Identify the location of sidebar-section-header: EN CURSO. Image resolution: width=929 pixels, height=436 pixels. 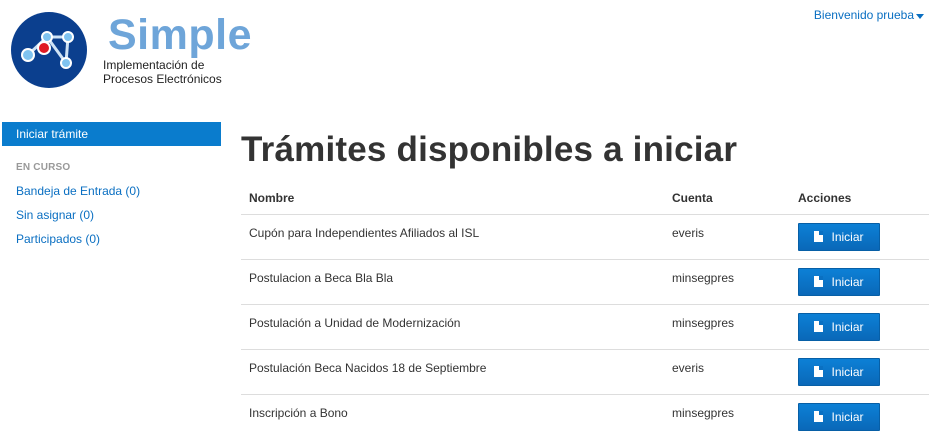
(43, 167).